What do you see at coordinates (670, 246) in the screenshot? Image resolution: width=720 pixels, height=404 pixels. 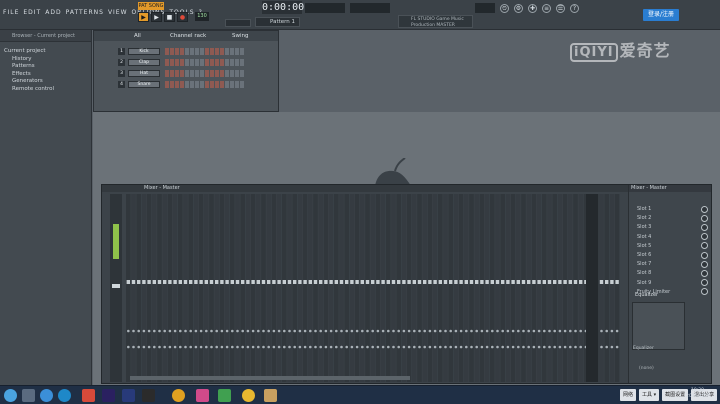 I see `insert-slot: Slot 5` at bounding box center [670, 246].